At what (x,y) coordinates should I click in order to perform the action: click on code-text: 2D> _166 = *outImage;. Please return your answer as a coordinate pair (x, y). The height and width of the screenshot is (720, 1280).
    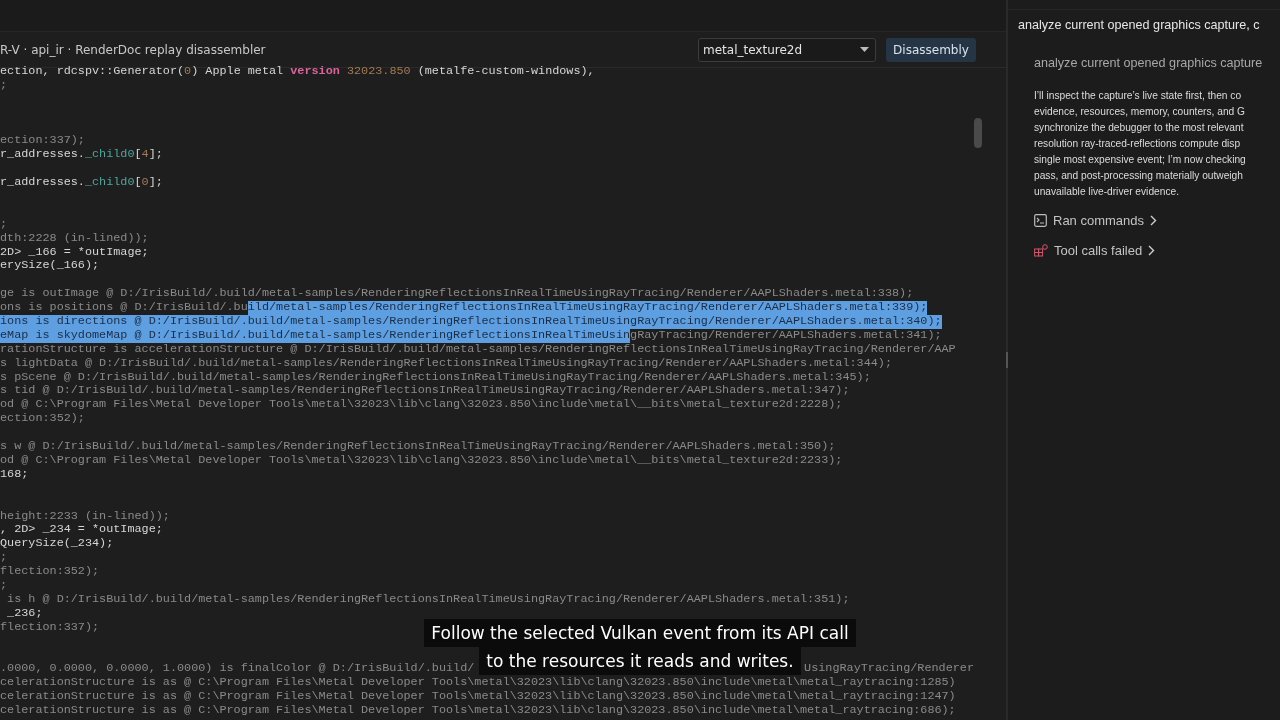
    Looking at the image, I should click on (74, 252).